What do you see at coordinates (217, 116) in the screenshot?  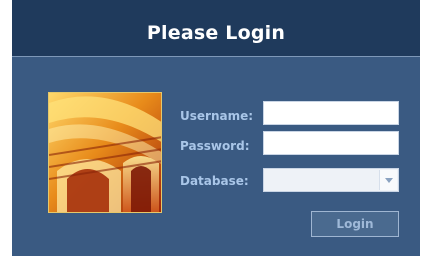 I see `username-label: Username:` at bounding box center [217, 116].